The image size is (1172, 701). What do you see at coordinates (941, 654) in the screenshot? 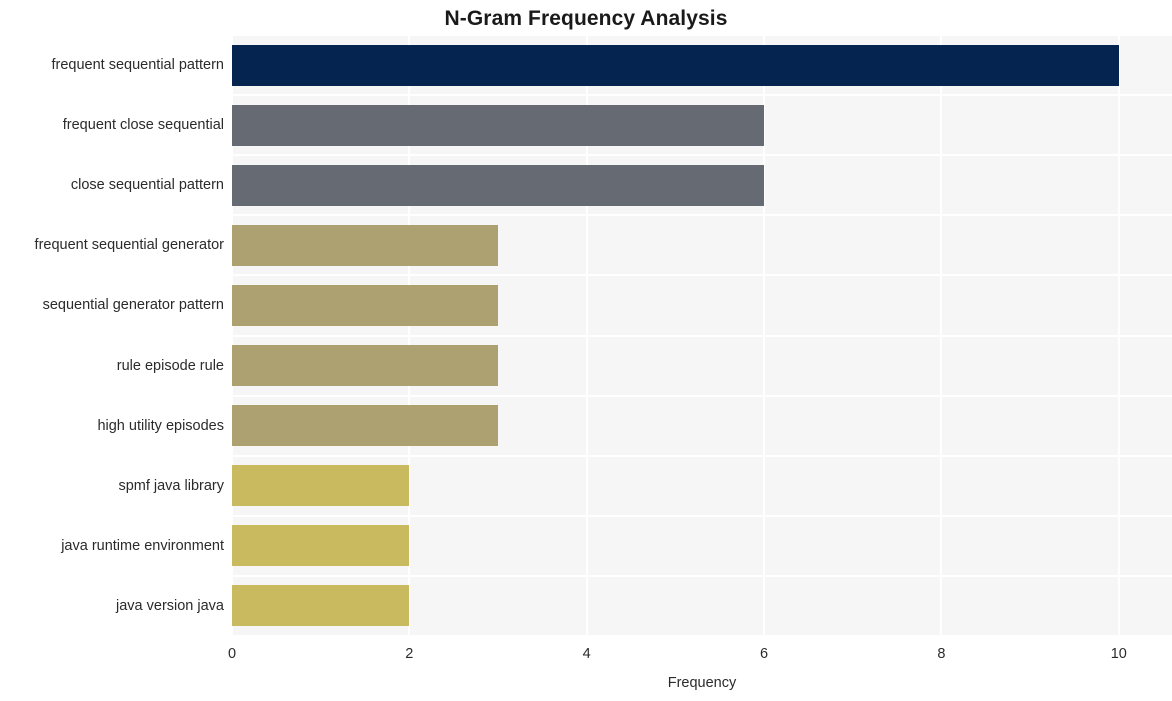
I see `x-axis-tick-label: 8` at bounding box center [941, 654].